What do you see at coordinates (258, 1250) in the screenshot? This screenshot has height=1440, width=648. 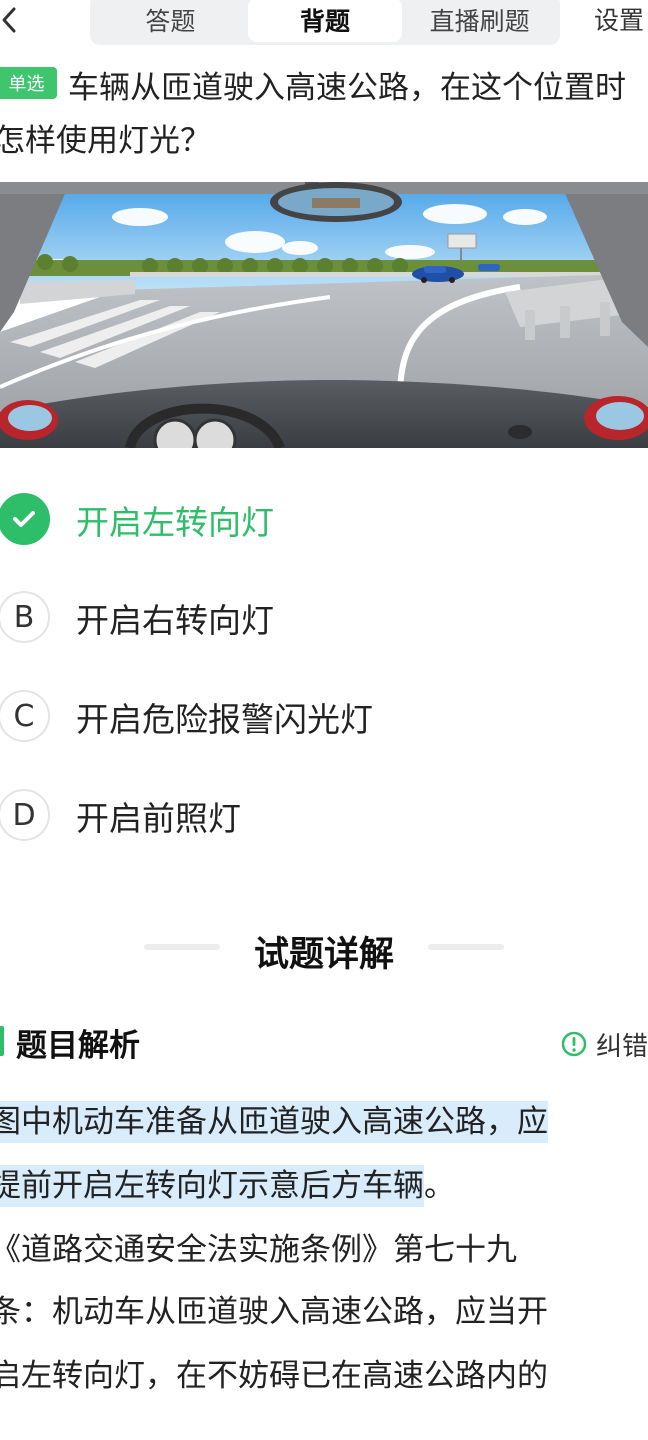 I see `analysis-line-3: 《道路交通安全法实施条例》第七十九` at bounding box center [258, 1250].